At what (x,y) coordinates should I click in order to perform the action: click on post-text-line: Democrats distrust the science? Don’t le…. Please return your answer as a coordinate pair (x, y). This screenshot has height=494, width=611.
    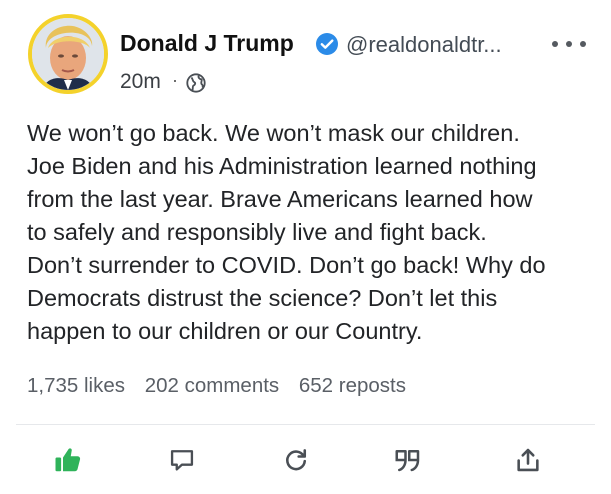
    Looking at the image, I should click on (262, 298).